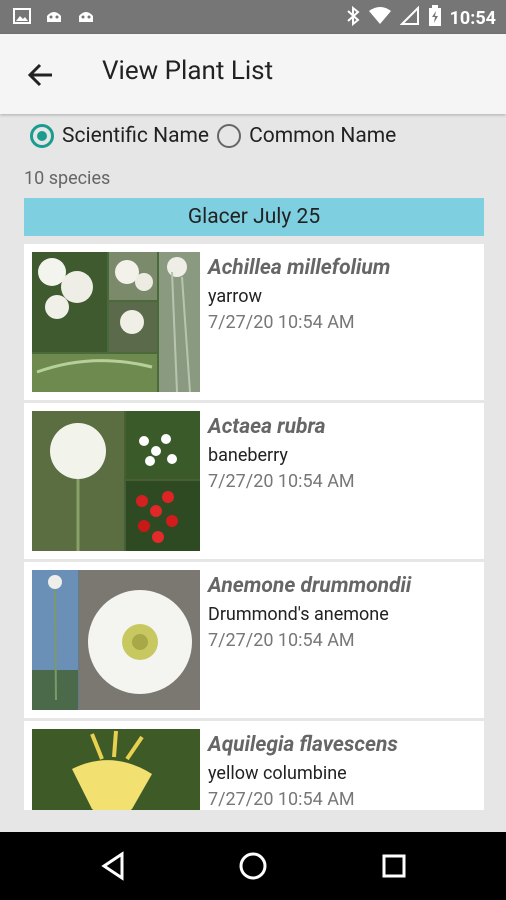 This screenshot has height=900, width=506. What do you see at coordinates (114, 866) in the screenshot?
I see `back-triangle-icon` at bounding box center [114, 866].